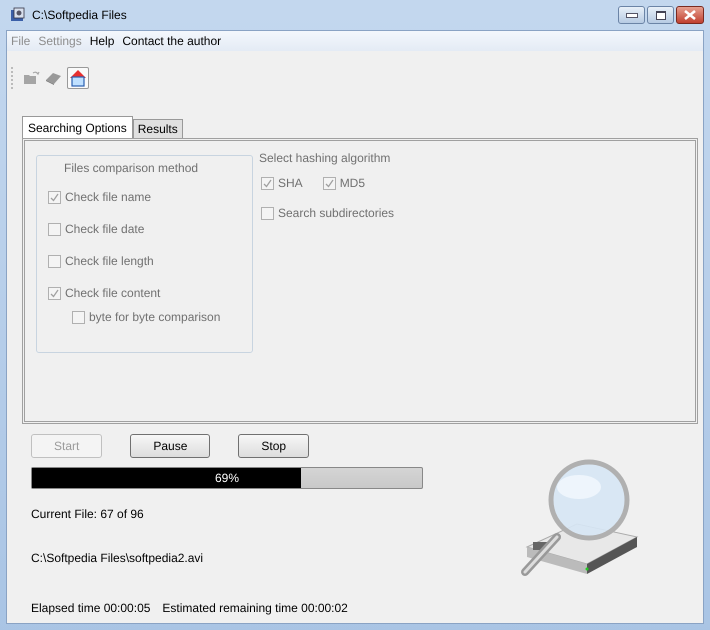 The width and height of the screenshot is (710, 630). What do you see at coordinates (90, 608) in the screenshot?
I see `elapsed-time: Elapsed time 00:00:05` at bounding box center [90, 608].